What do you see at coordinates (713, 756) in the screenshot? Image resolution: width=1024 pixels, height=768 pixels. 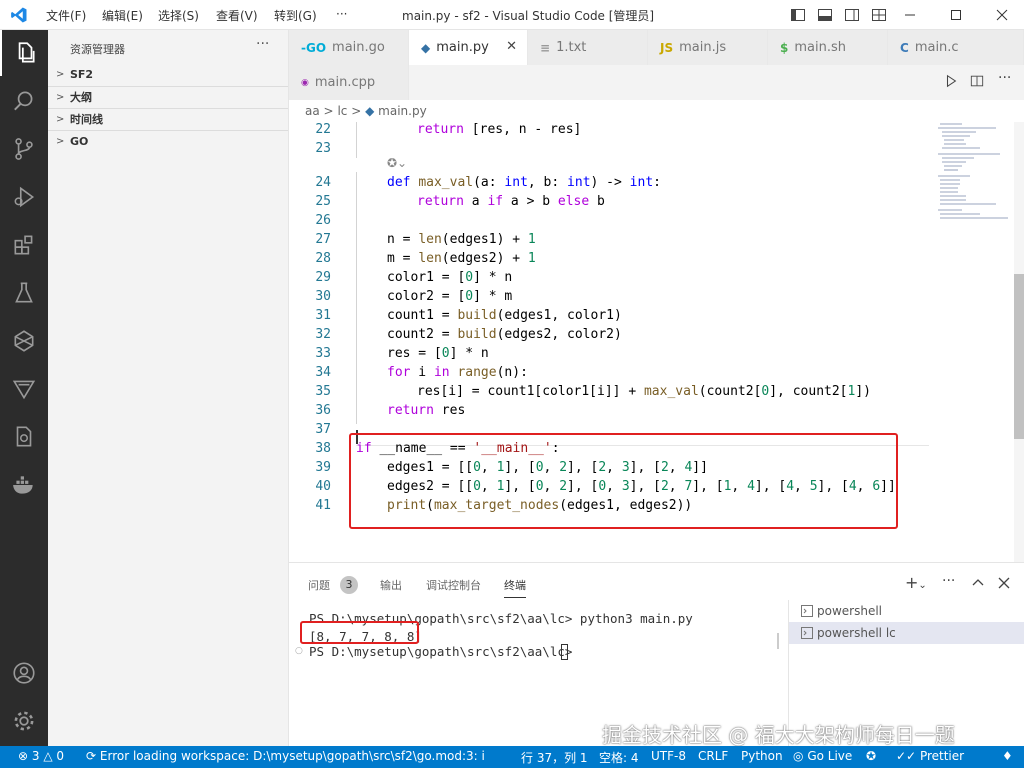 I see `line-ending: CRLF` at bounding box center [713, 756].